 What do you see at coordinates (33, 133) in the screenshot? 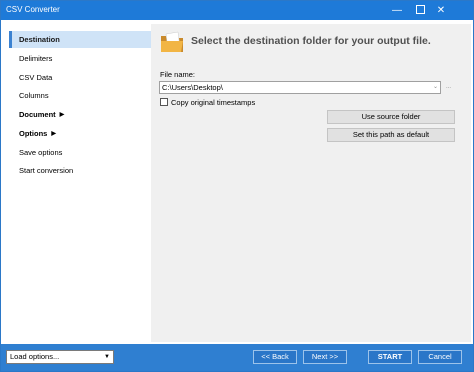
I see `sidebar-item-label: Options` at bounding box center [33, 133].